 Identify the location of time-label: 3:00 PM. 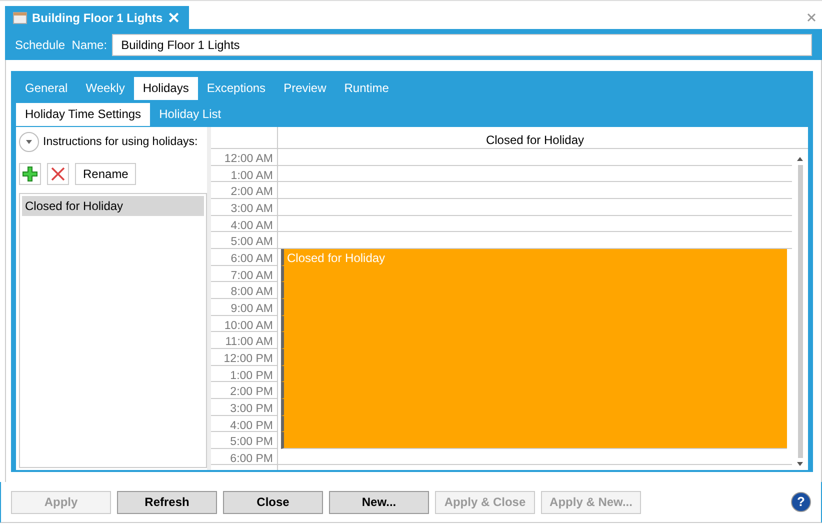
(244, 407).